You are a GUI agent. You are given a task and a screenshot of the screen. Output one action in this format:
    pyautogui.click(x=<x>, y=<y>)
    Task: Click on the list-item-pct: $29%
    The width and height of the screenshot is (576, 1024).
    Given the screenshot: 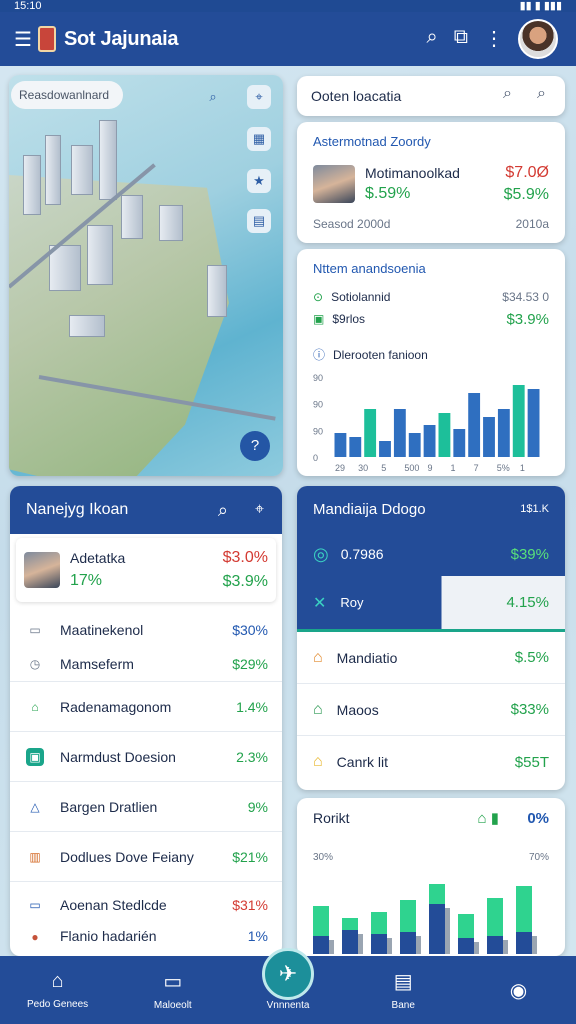 What is the action you would take?
    pyautogui.click(x=250, y=663)
    